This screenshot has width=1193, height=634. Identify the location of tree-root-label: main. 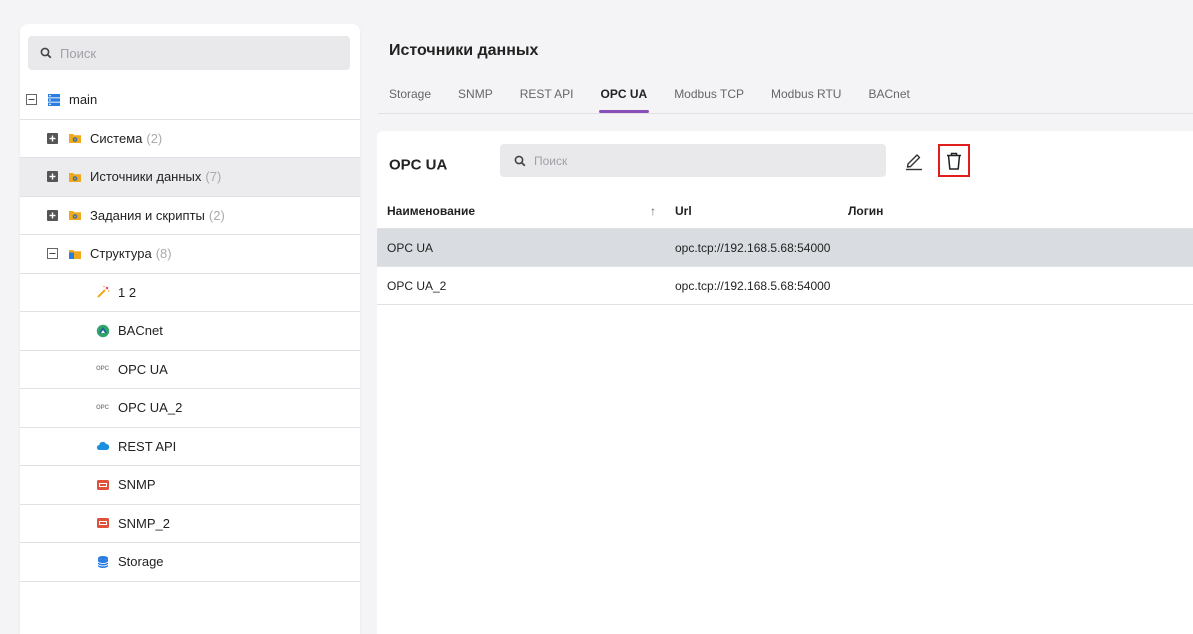
(83, 100).